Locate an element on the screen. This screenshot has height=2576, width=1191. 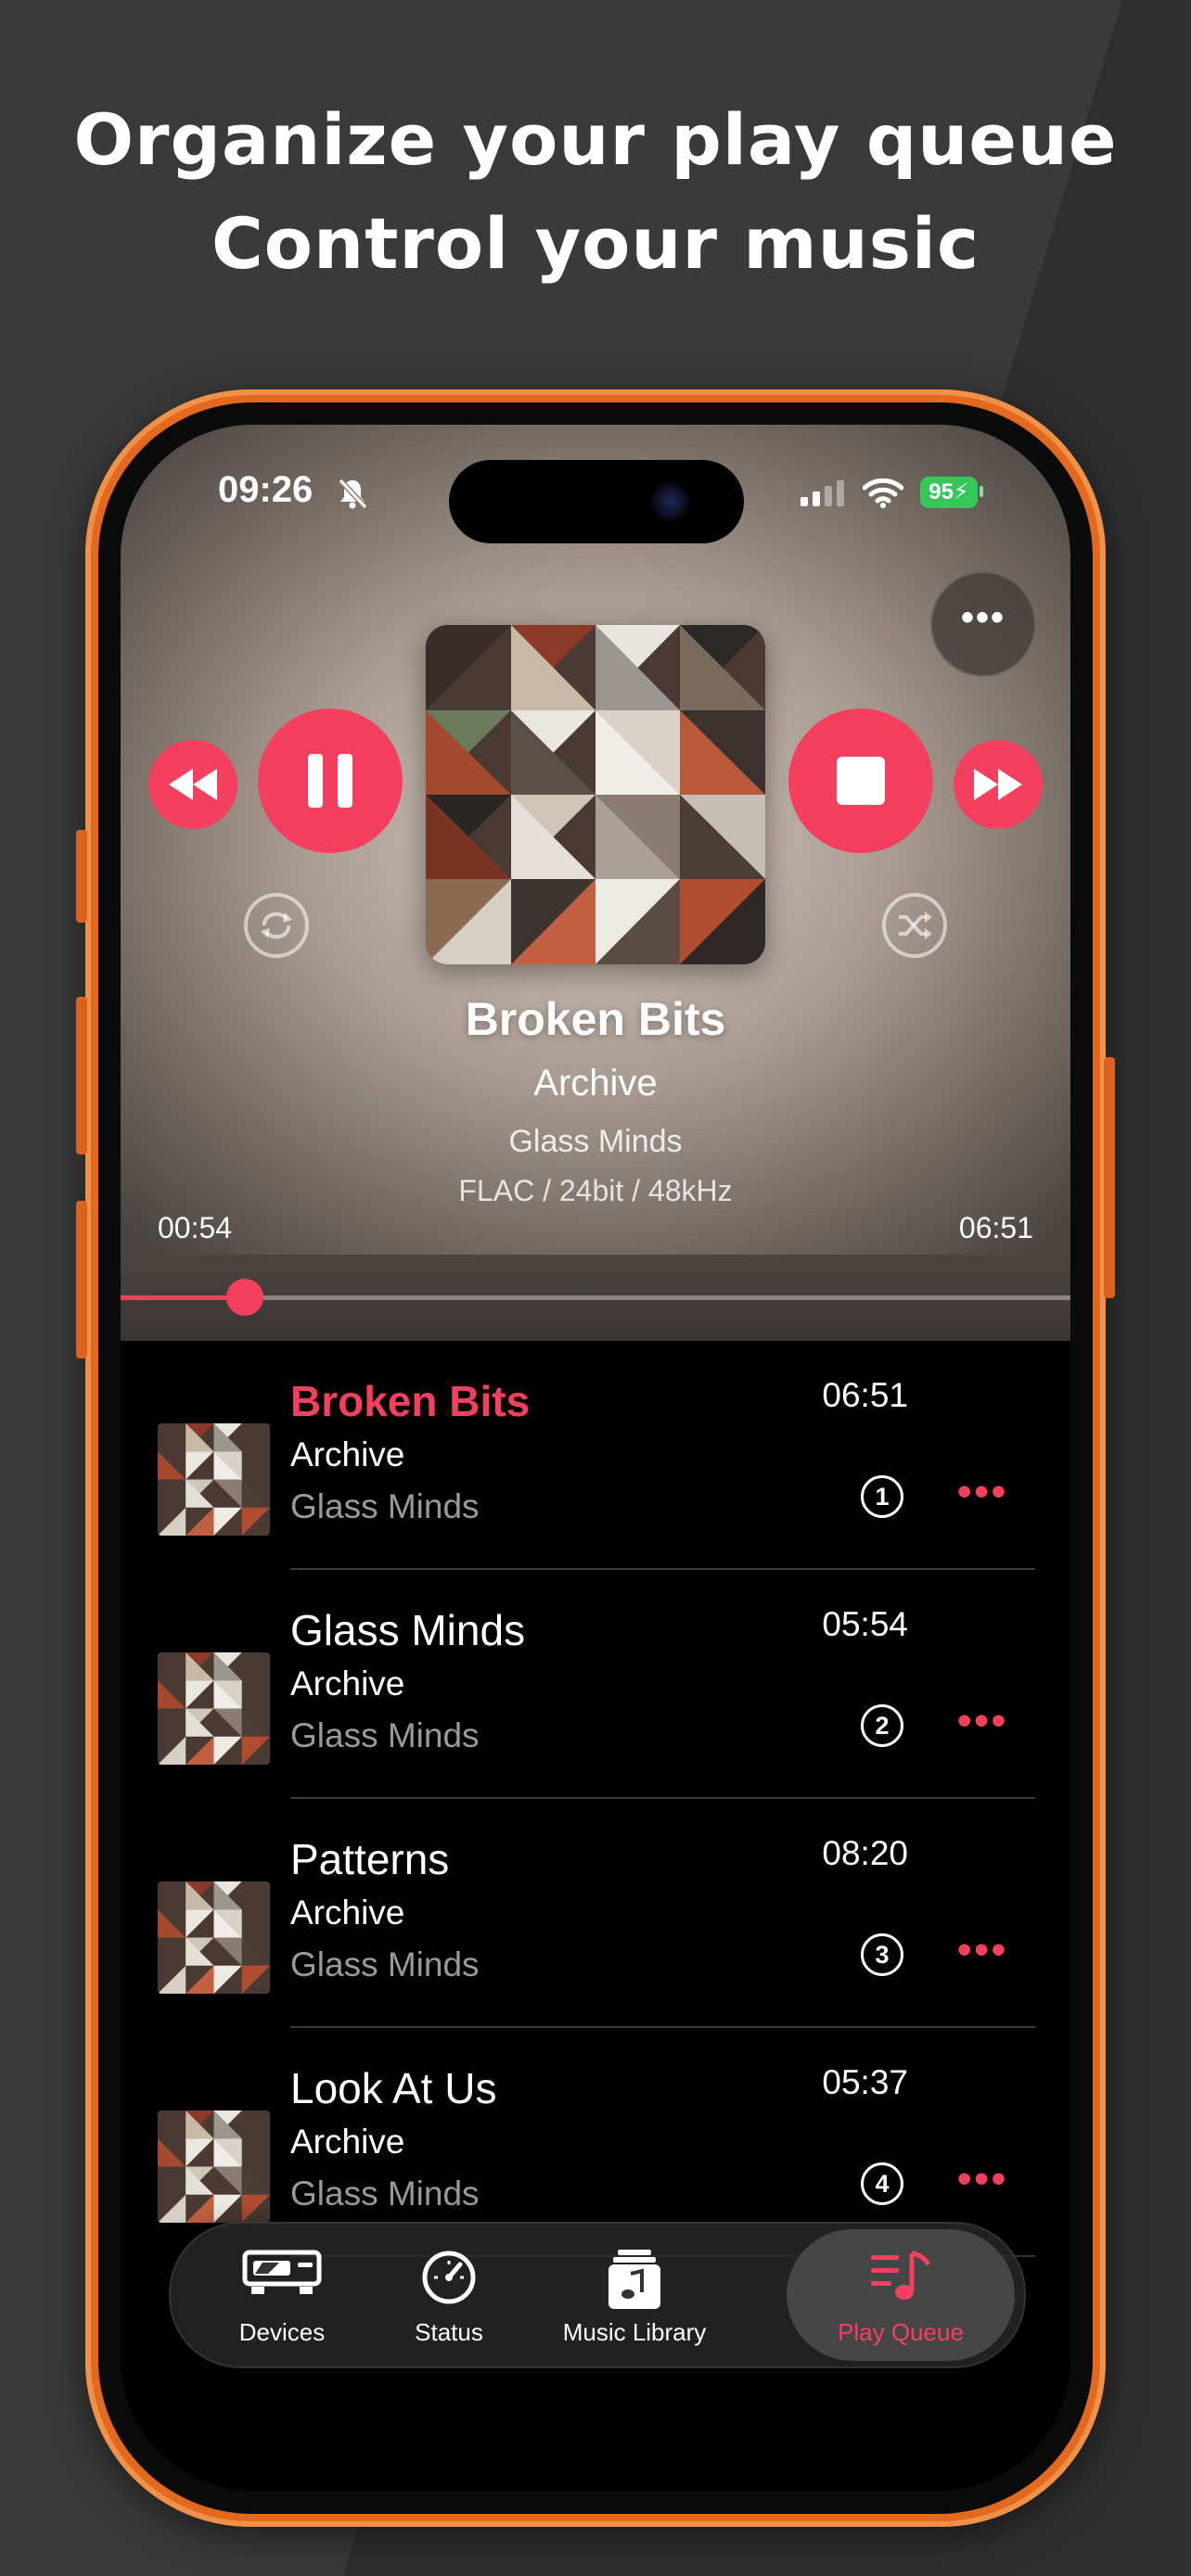
queue-position-badge: 4 is located at coordinates (882, 2183).